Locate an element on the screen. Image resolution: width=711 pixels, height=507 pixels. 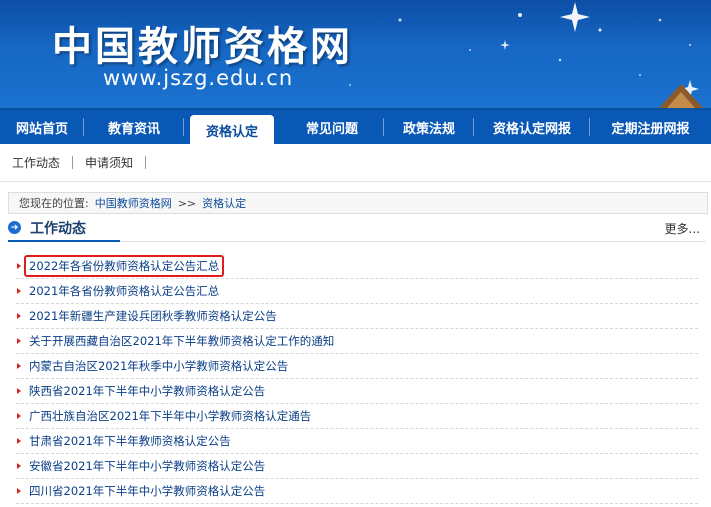
list-item: 陕西省2021年下半年中小学教师资格认定公告 is located at coordinates (357, 391).